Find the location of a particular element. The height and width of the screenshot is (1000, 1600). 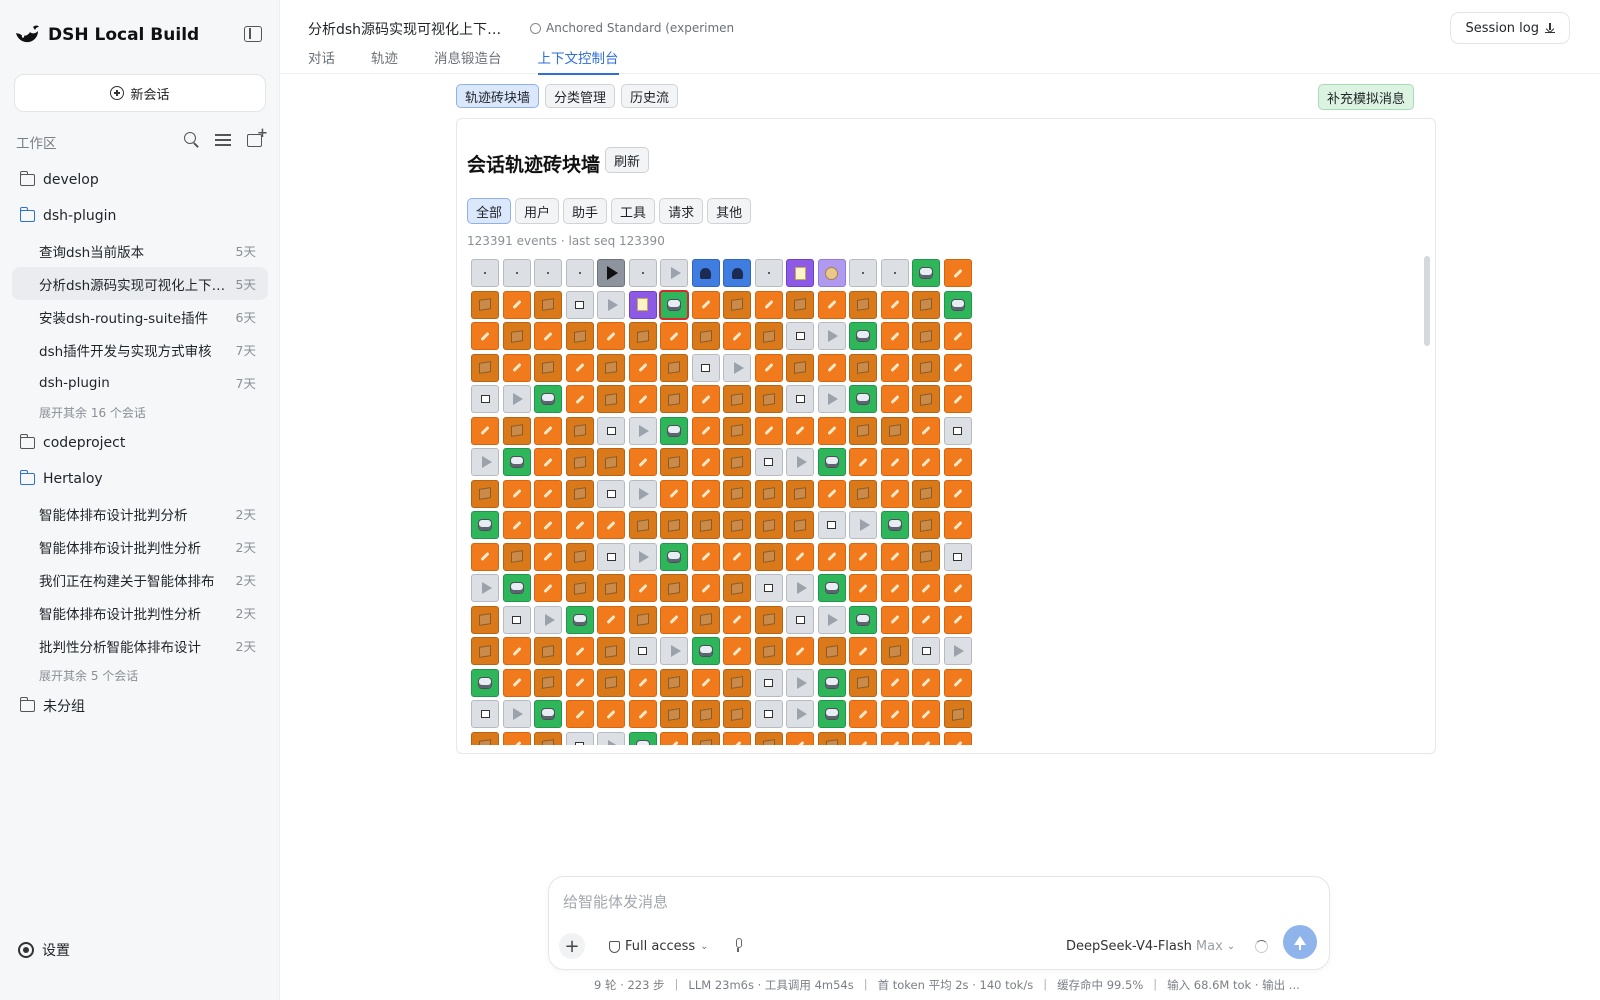

filter-chip-2: 助手 is located at coordinates (585, 211).